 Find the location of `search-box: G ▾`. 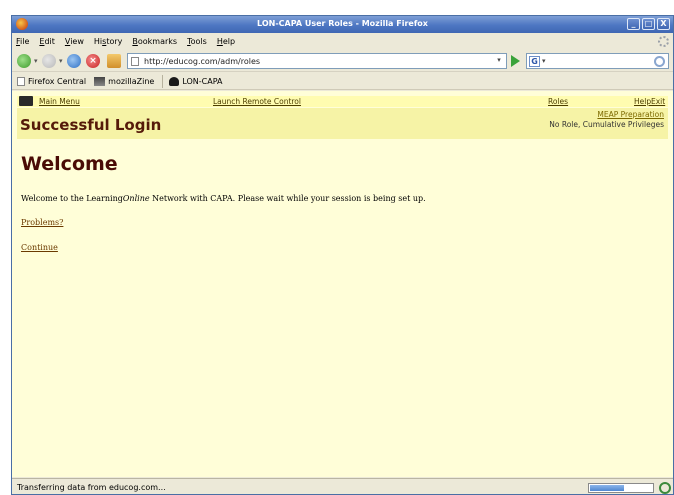

search-box: G ▾ is located at coordinates (597, 61).